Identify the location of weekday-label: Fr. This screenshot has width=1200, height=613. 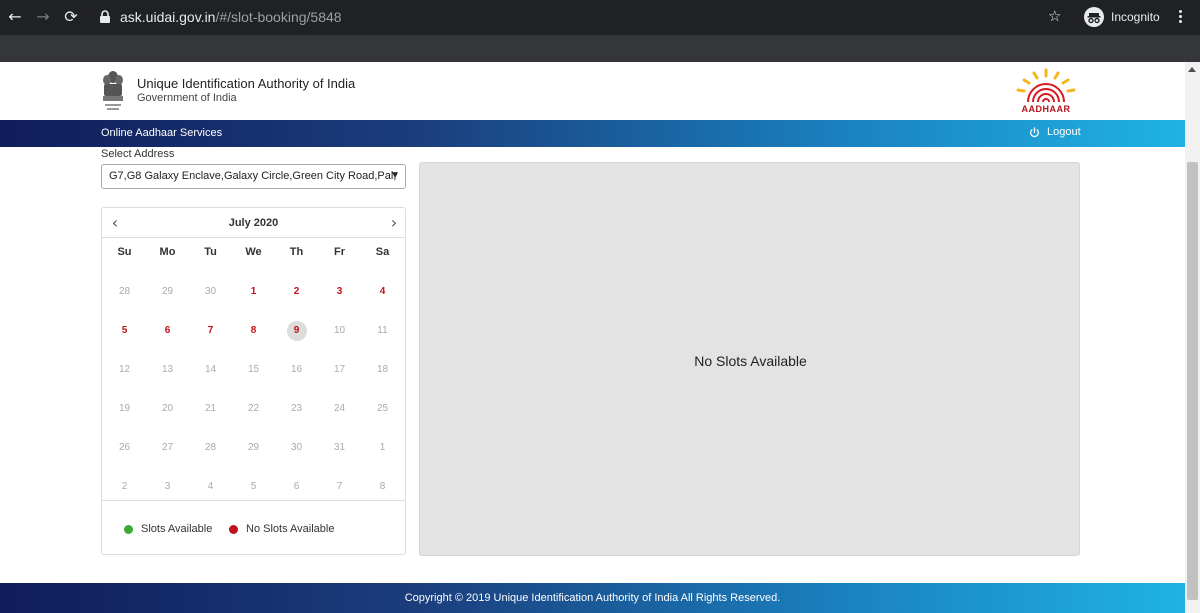
(339, 252).